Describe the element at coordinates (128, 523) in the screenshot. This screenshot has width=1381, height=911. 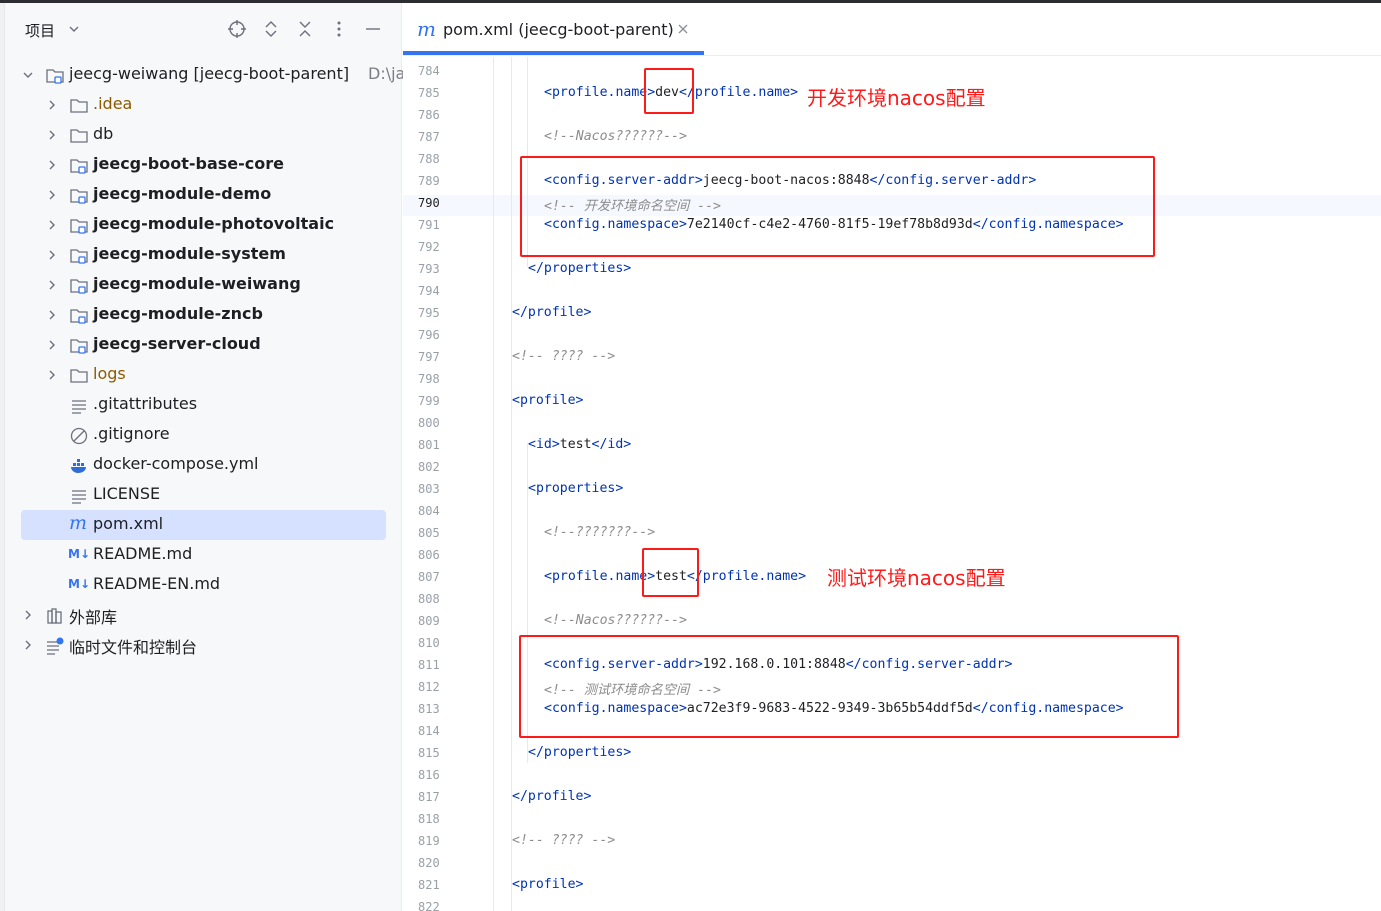
I see `tree-label: pom.xml` at that location.